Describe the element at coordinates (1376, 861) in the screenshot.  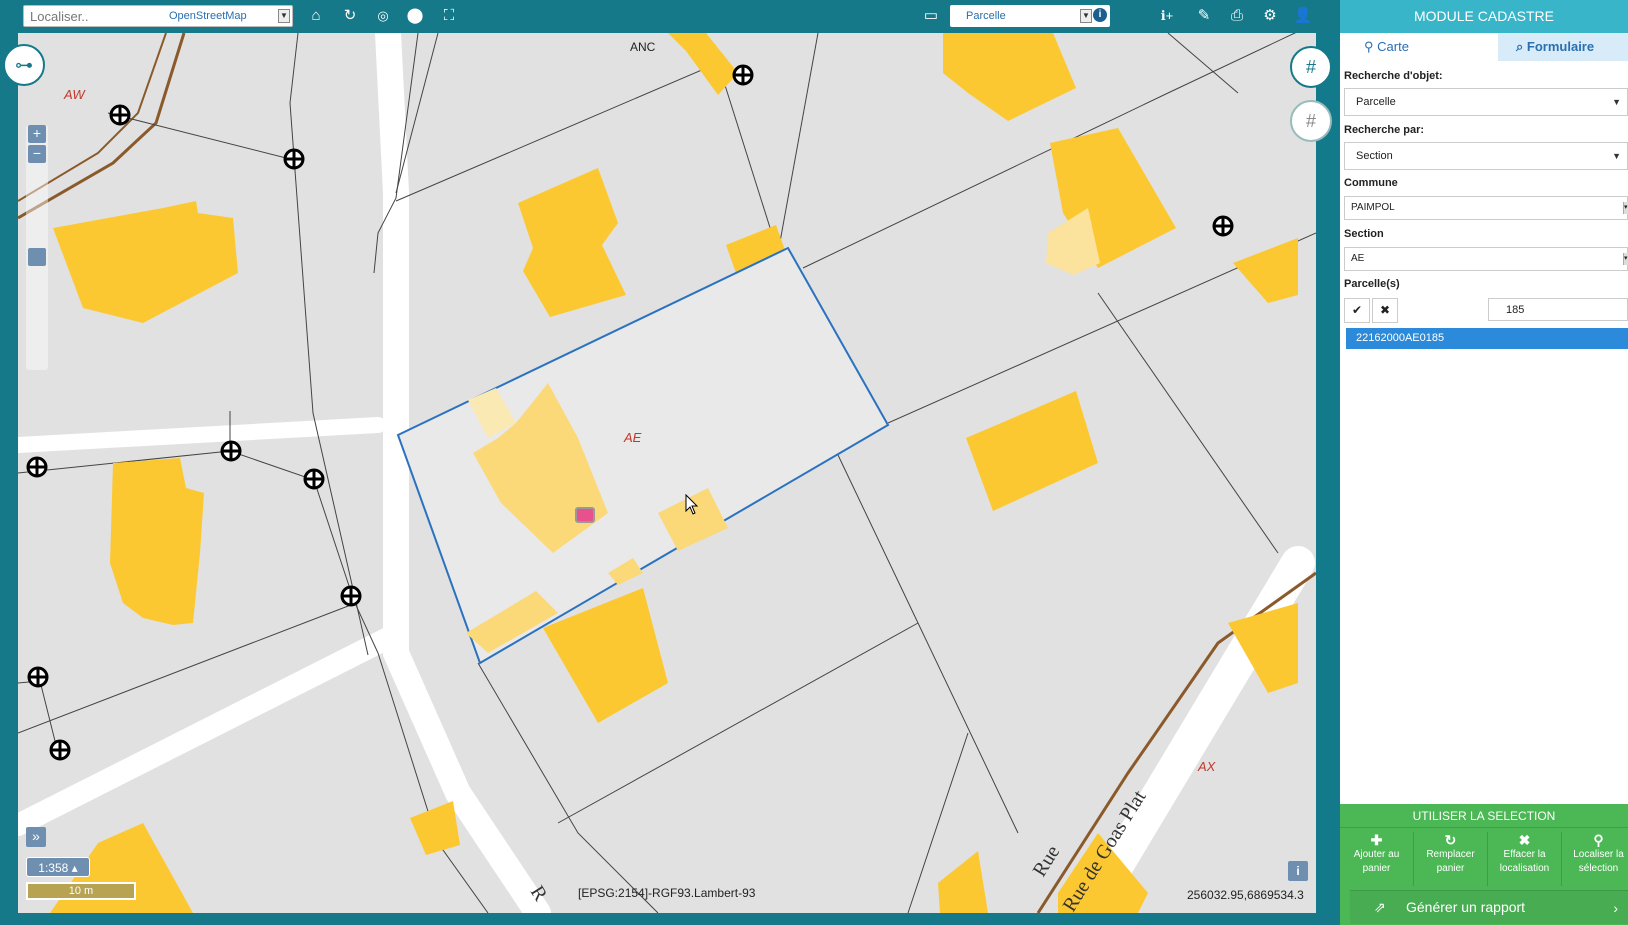
I see `add-to-basket-label: Ajouter au panier` at that location.